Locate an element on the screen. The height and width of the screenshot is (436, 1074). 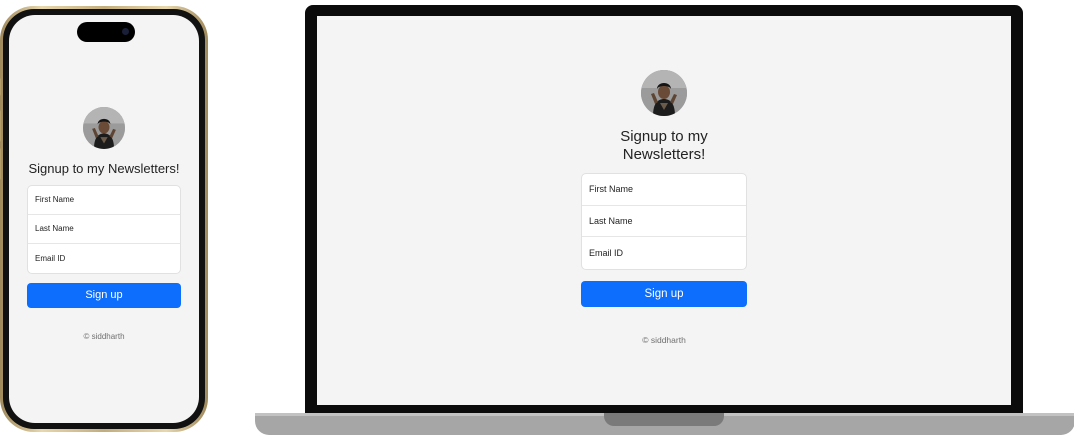
laptop-base is located at coordinates (664, 424).